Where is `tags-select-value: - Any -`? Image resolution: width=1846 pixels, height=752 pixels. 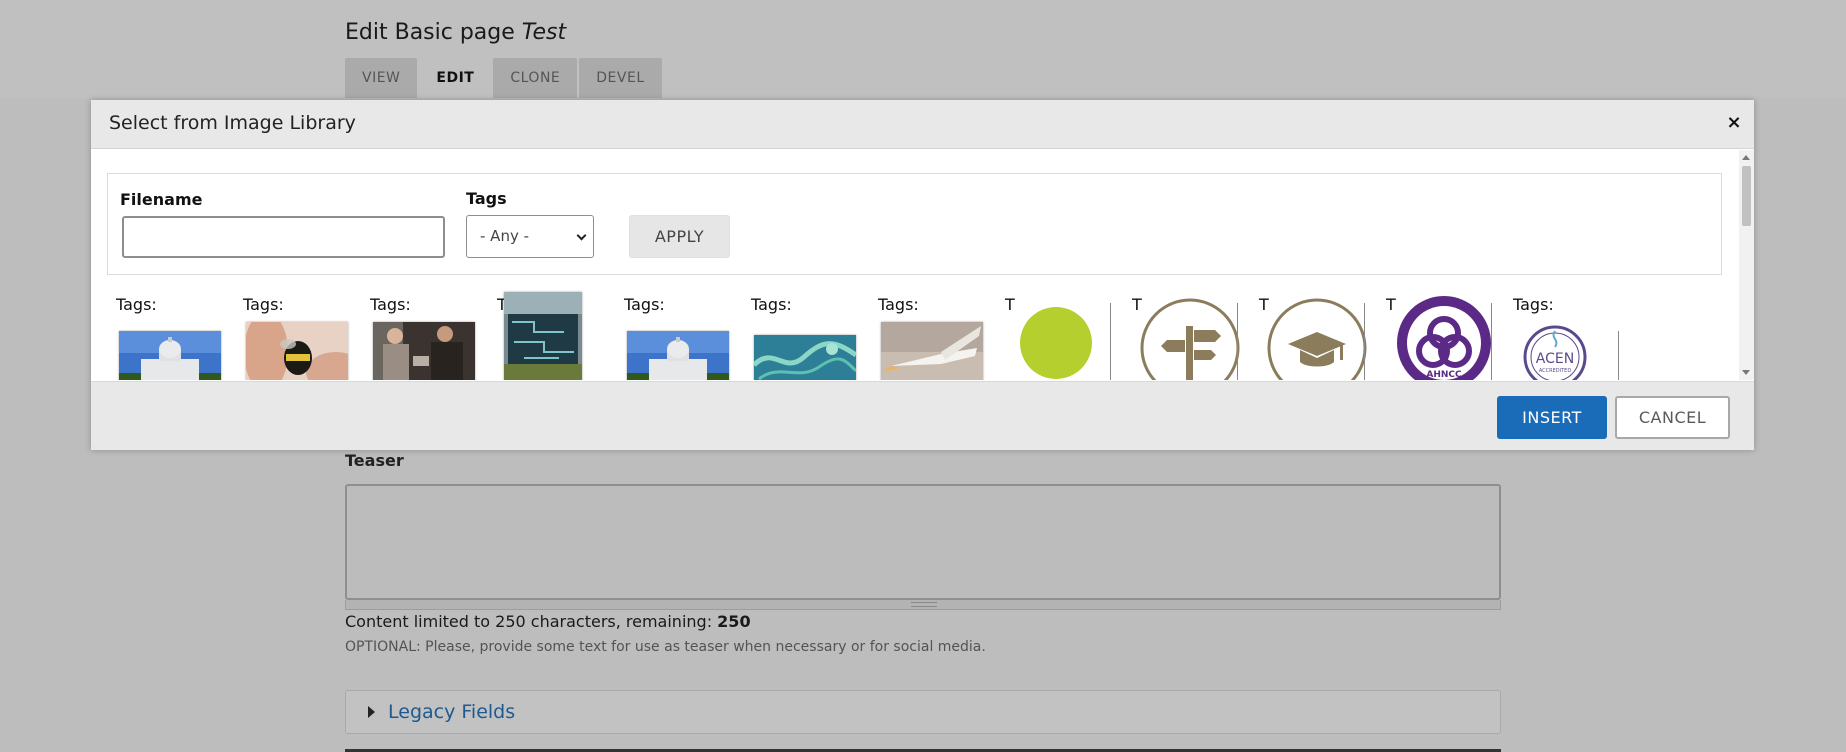
tags-select-value: - Any - is located at coordinates (505, 236).